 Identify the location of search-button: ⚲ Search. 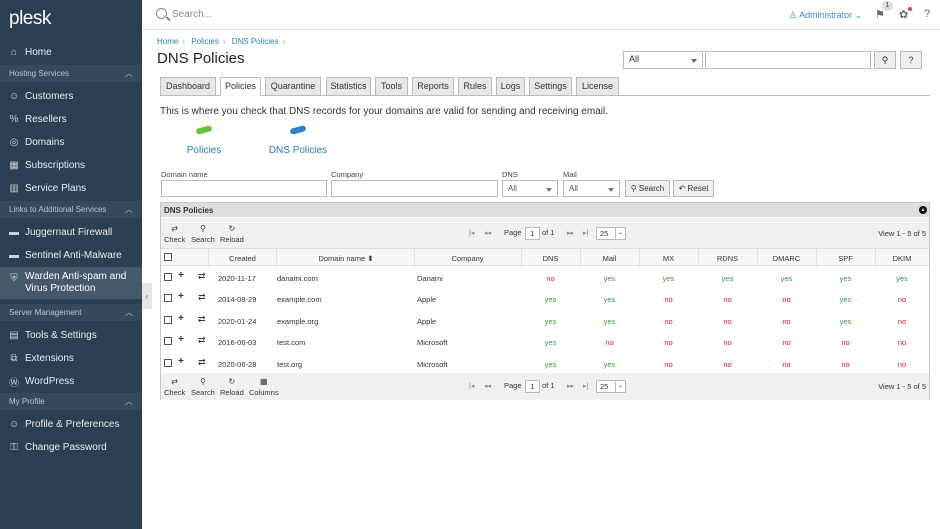
(647, 188).